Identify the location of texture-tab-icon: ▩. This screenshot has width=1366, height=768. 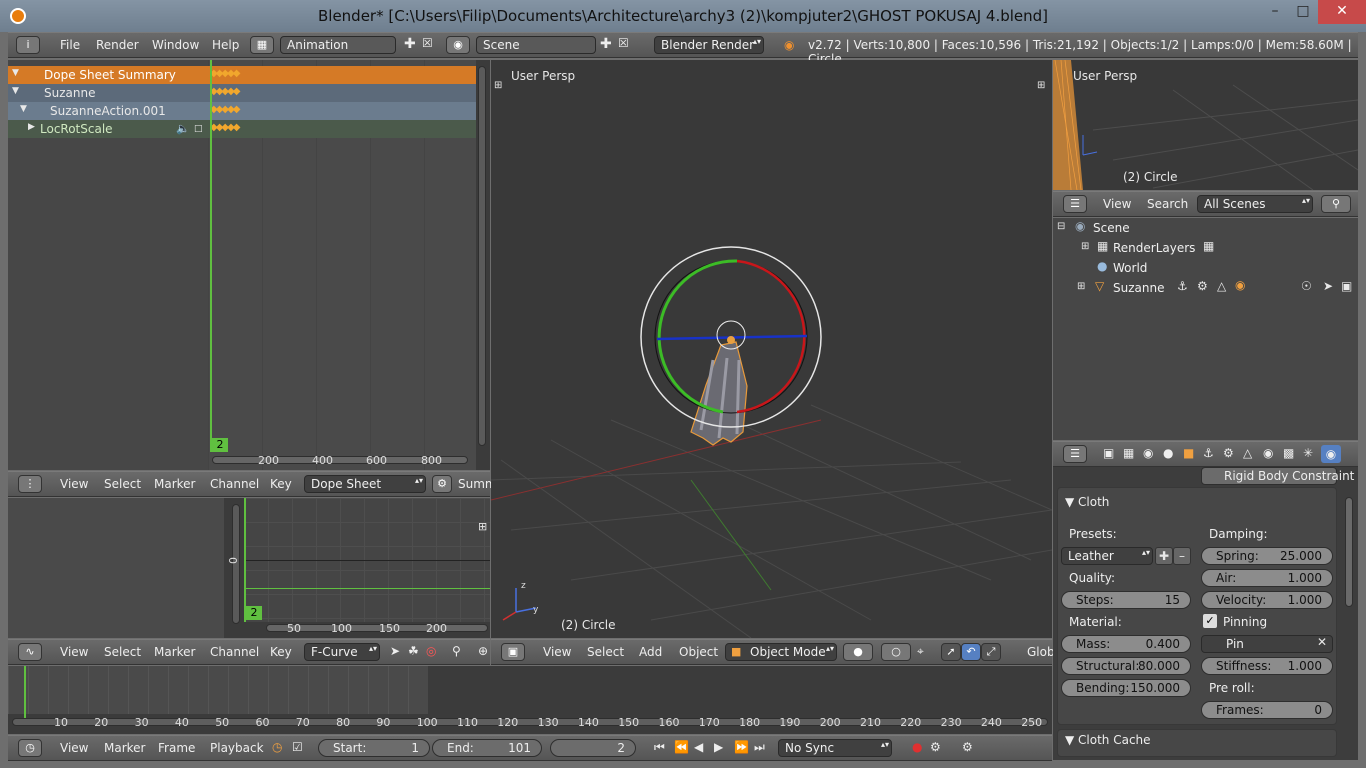
(1288, 453).